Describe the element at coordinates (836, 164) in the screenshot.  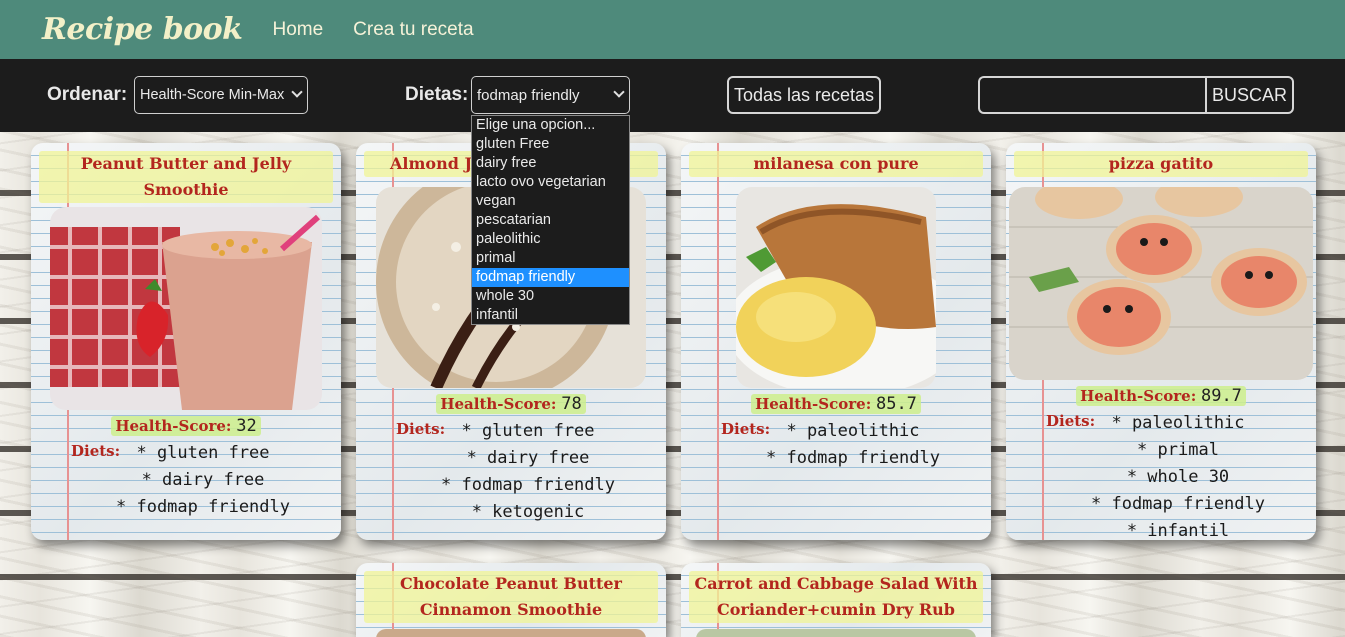
I see `recipe-title: milanesa con pure` at that location.